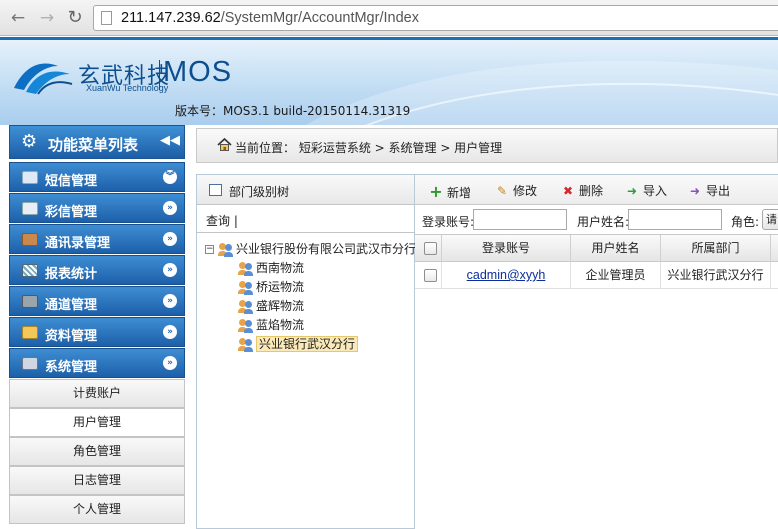 The width and height of the screenshot is (778, 529). What do you see at coordinates (603, 222) in the screenshot?
I see `name-filter-label: 用户姓名:` at bounding box center [603, 222].